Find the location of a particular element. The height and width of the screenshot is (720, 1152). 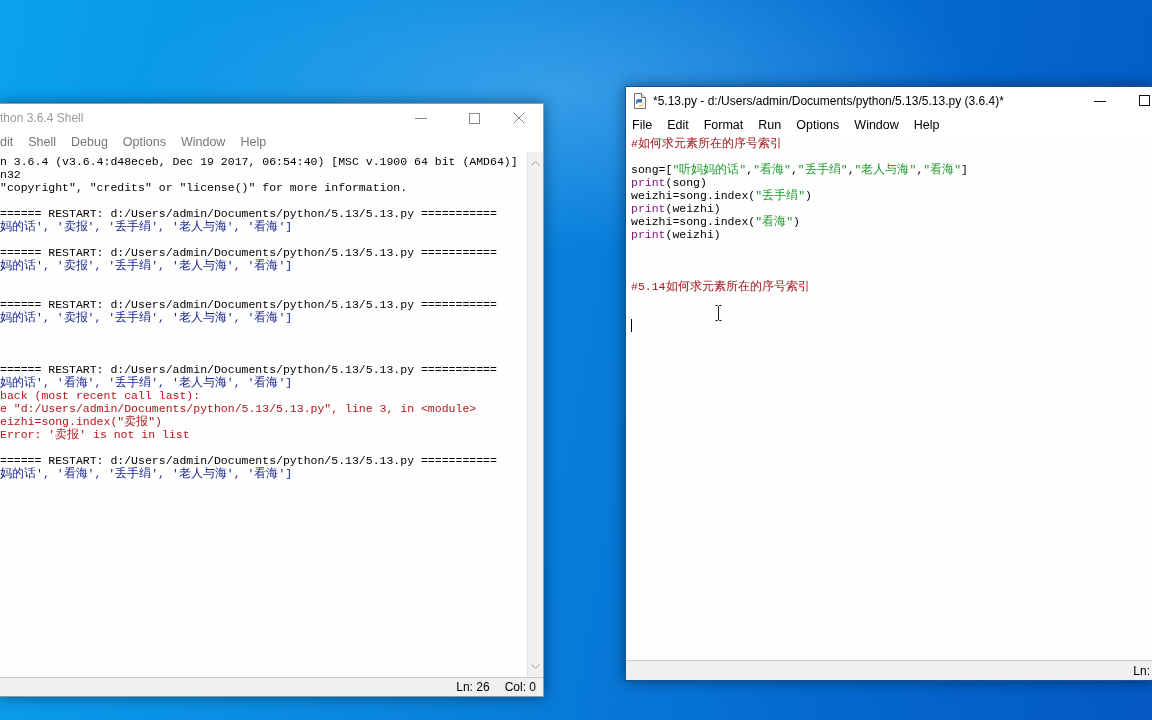

menu-item: Edit is located at coordinates (678, 124).